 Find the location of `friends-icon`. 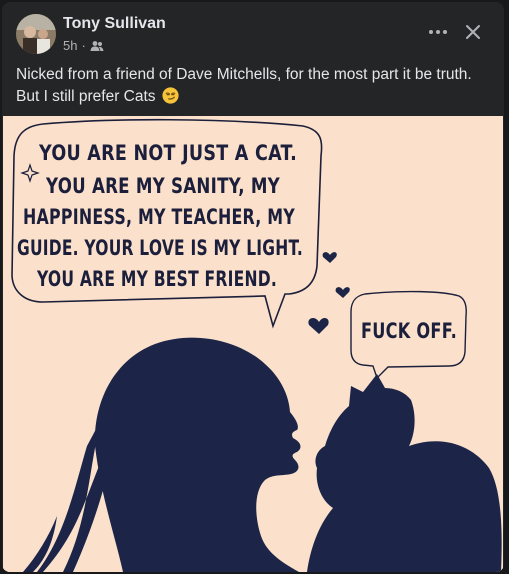

friends-icon is located at coordinates (97, 46).